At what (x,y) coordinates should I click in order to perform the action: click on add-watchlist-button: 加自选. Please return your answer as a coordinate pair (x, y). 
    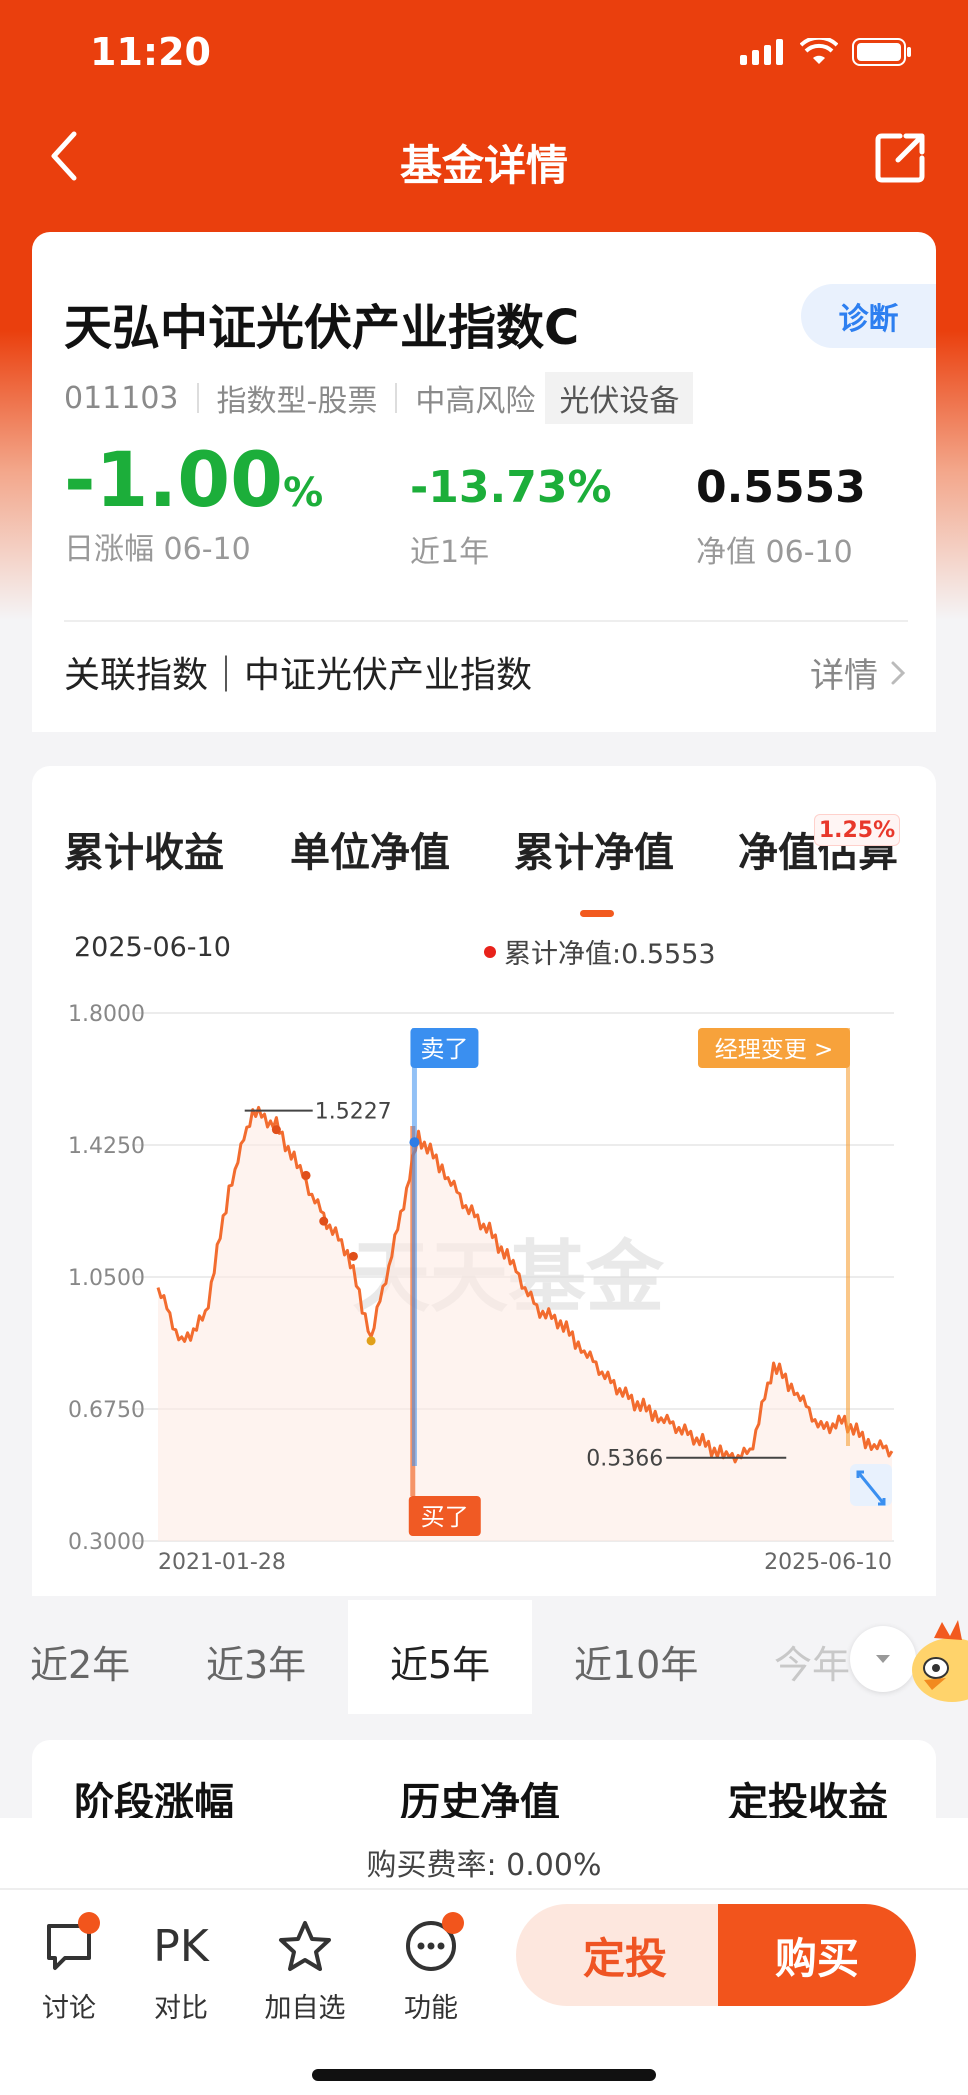
    Looking at the image, I should click on (305, 1967).